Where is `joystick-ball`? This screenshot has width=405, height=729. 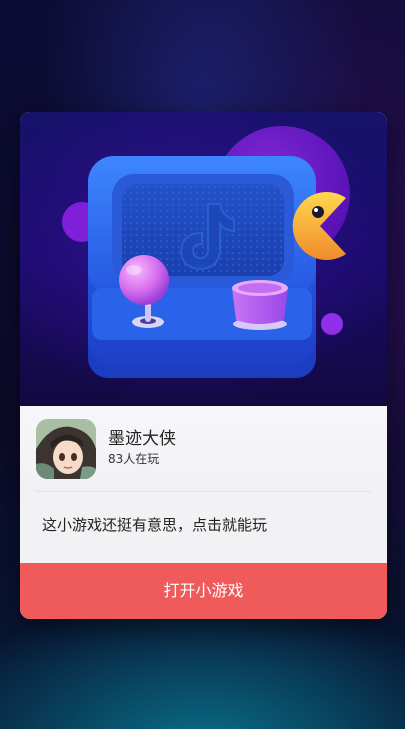 joystick-ball is located at coordinates (144, 280).